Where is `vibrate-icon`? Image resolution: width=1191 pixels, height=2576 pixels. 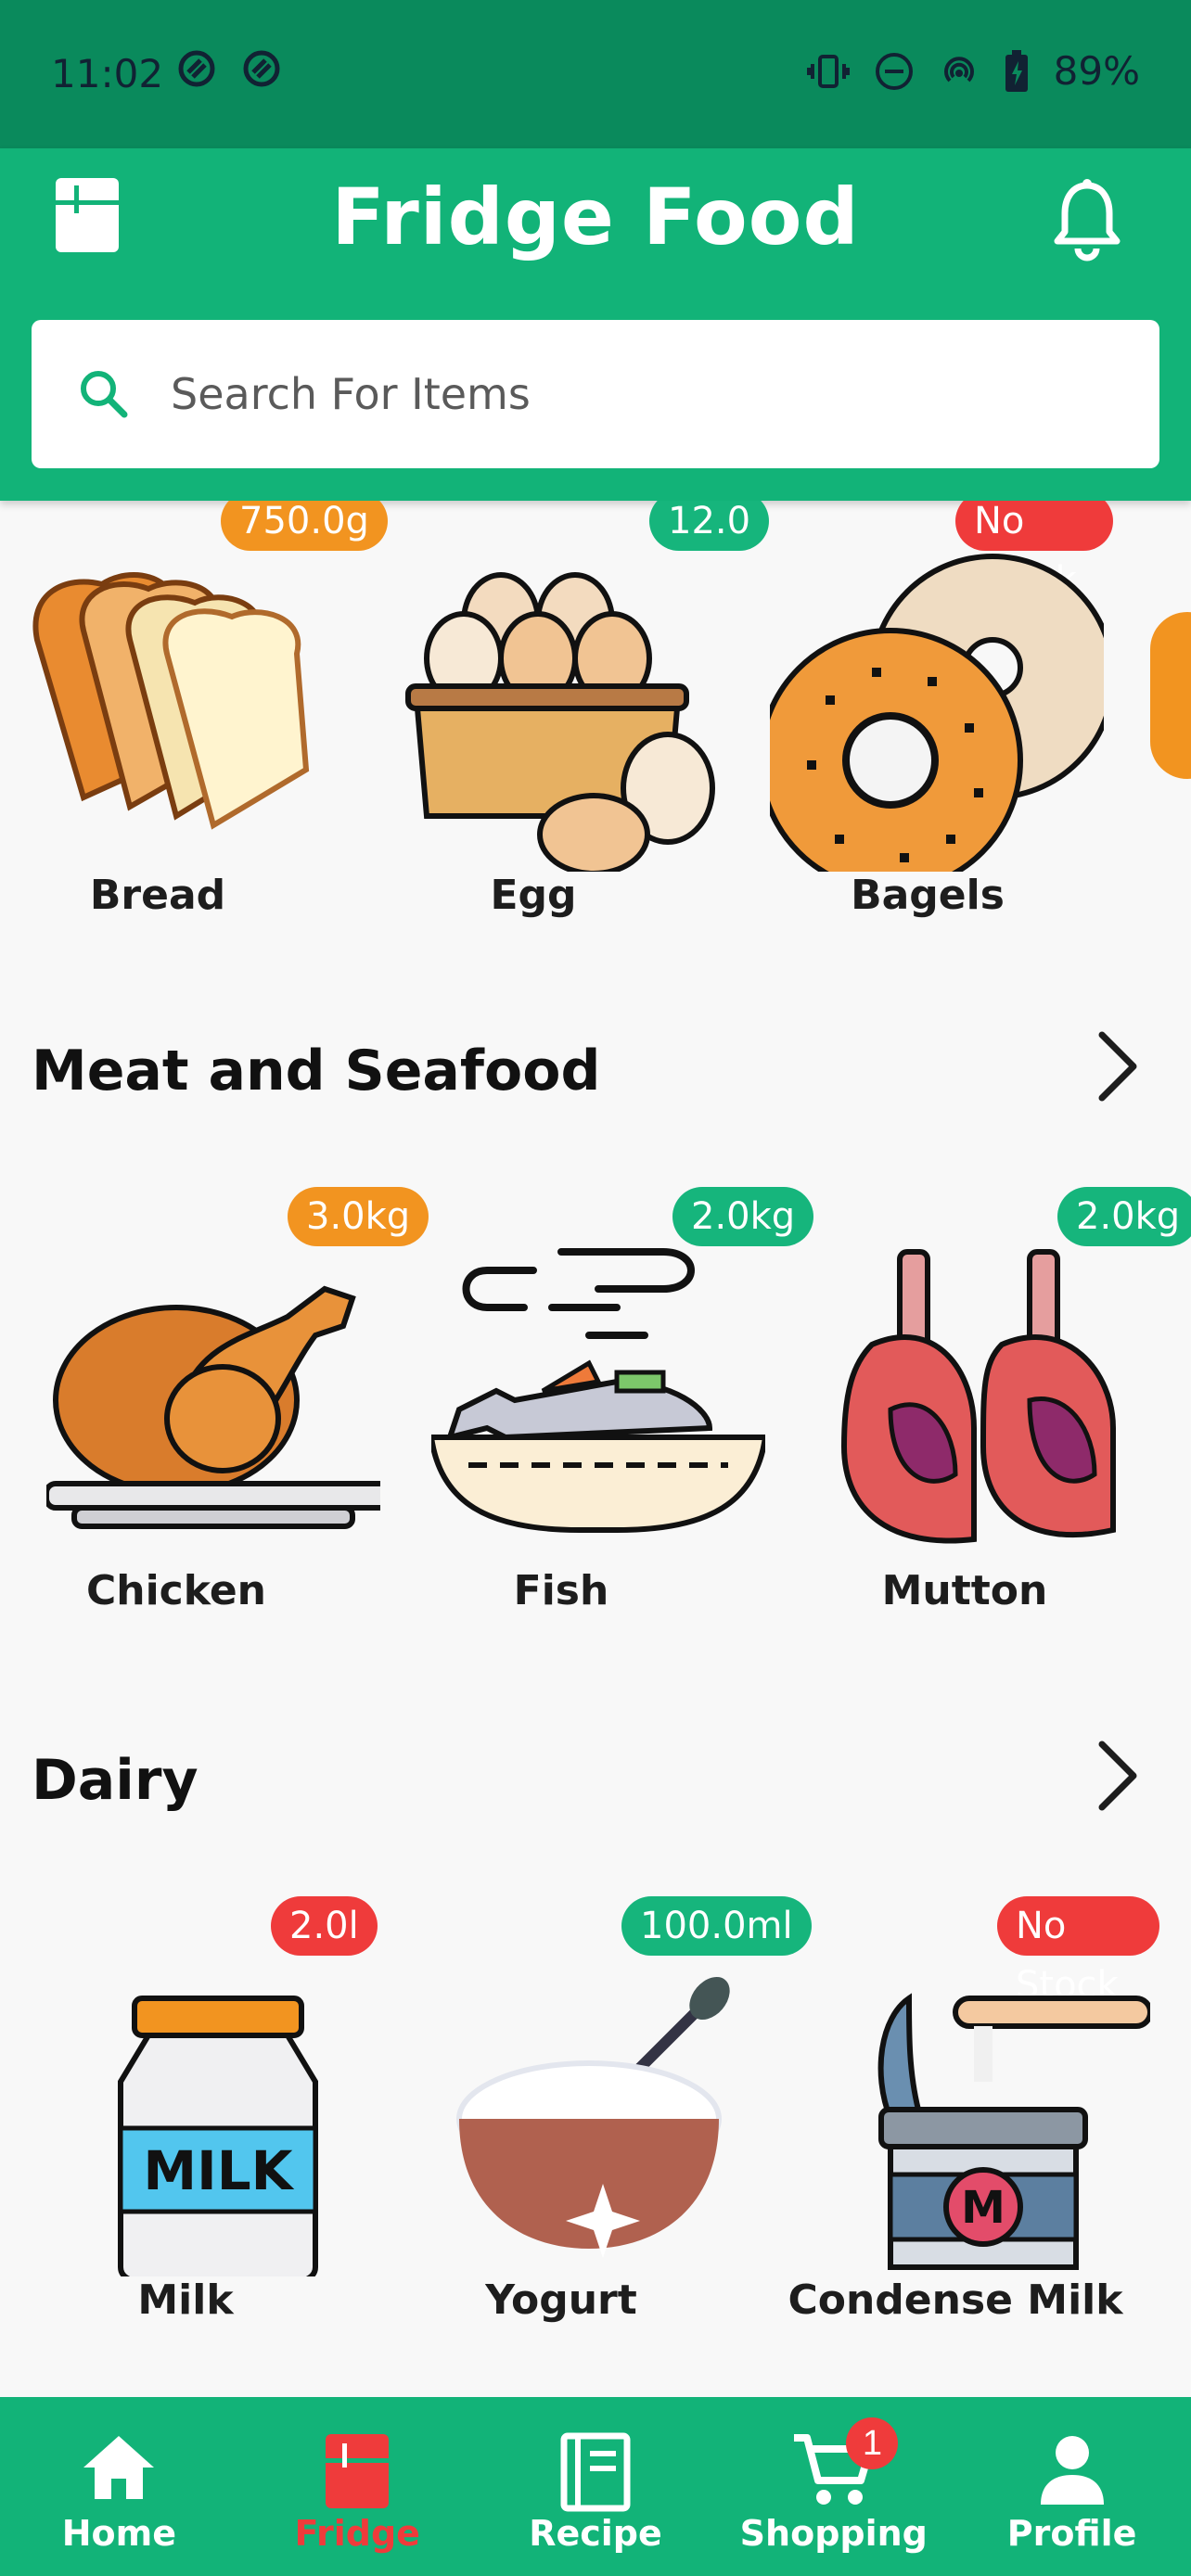 vibrate-icon is located at coordinates (828, 71).